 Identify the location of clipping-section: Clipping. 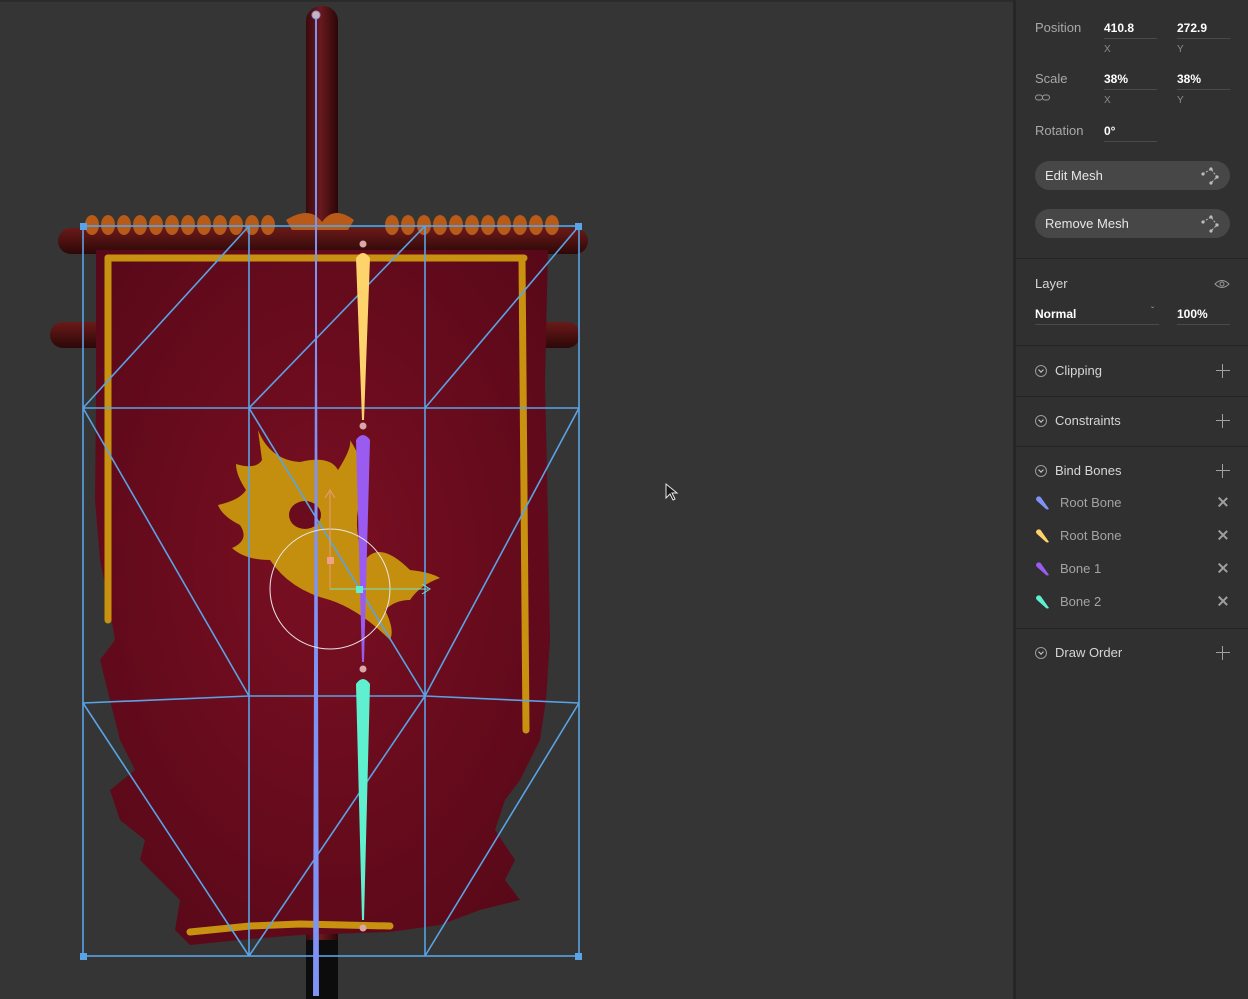
(1132, 372).